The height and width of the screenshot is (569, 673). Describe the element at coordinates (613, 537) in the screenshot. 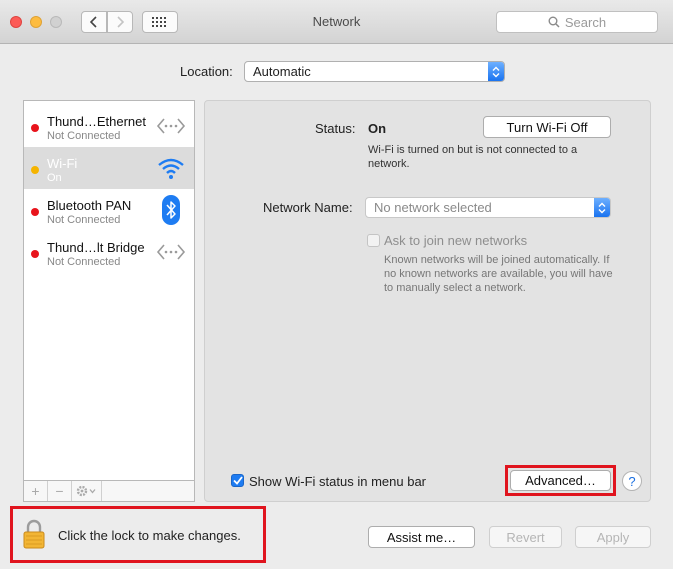

I see `apply-button: Apply` at that location.